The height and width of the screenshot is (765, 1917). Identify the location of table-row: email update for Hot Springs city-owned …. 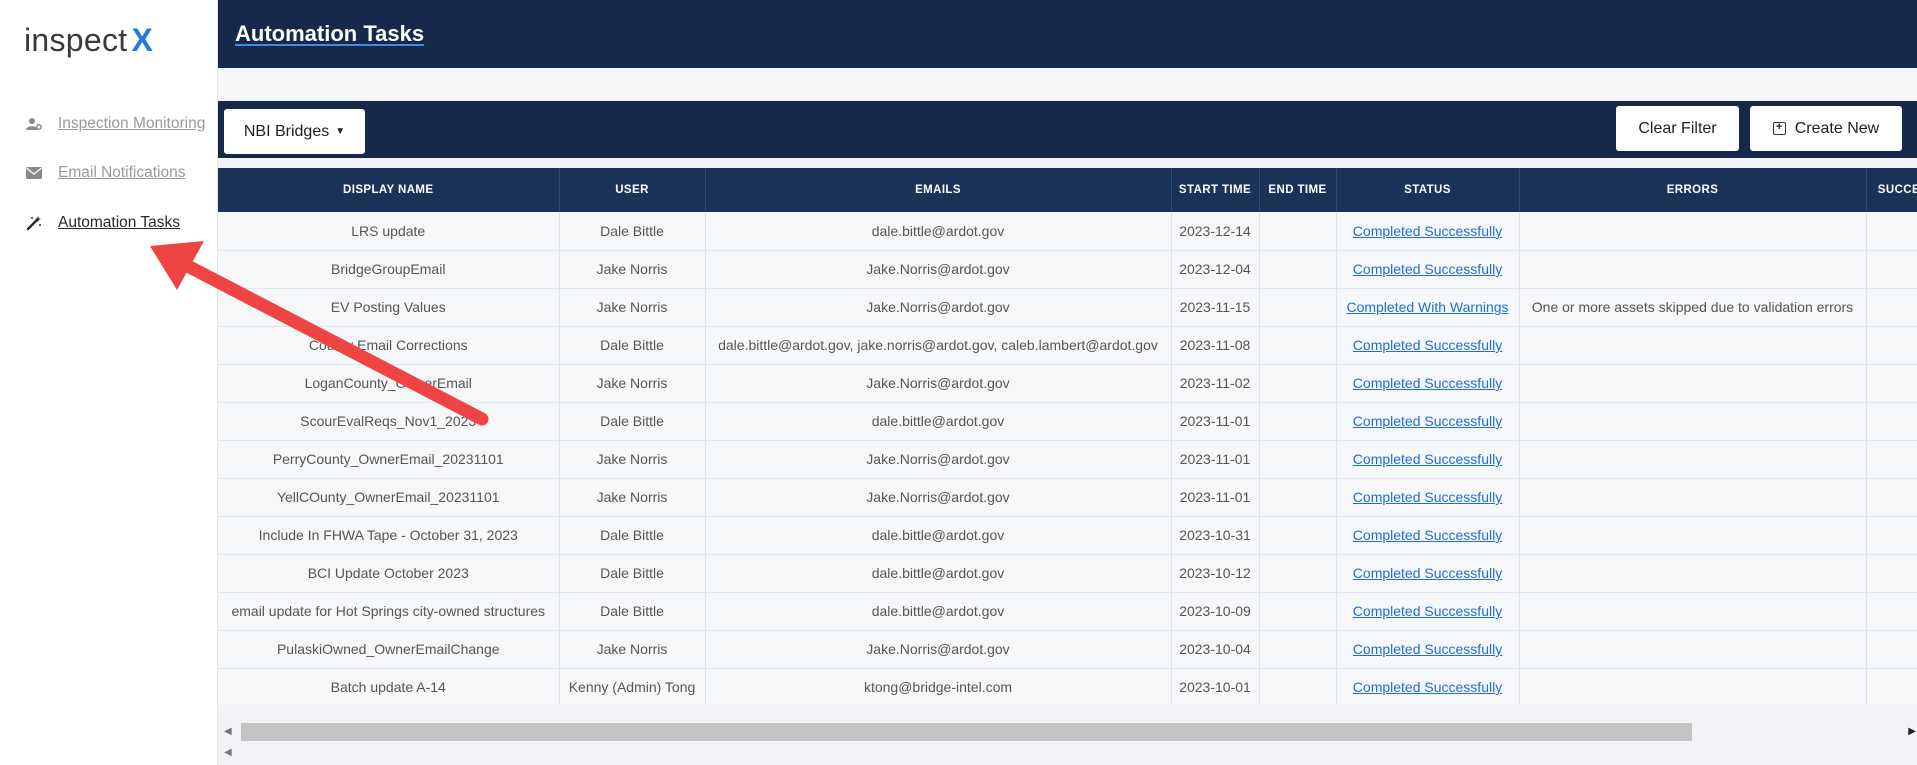
(1067, 611).